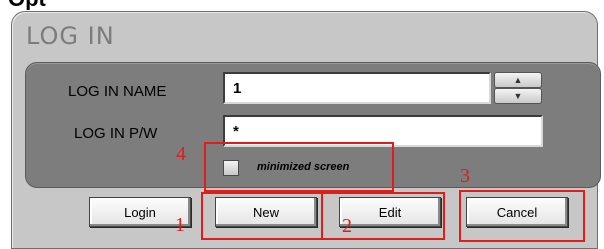 This screenshot has height=249, width=604. What do you see at coordinates (357, 88) in the screenshot?
I see `login-name-field: 1` at bounding box center [357, 88].